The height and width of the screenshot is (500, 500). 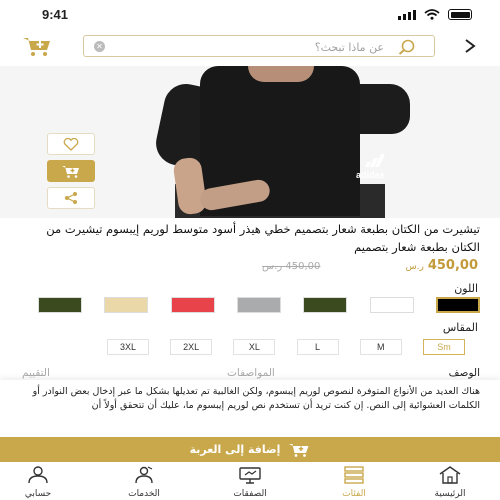 What do you see at coordinates (254, 47) in the screenshot?
I see `search-input` at bounding box center [254, 47].